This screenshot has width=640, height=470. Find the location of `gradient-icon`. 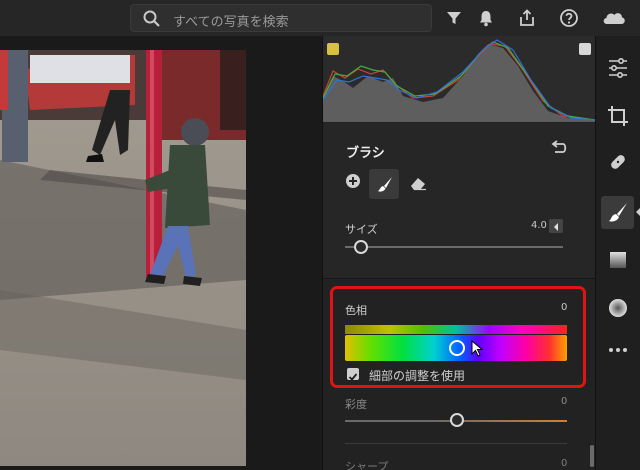

gradient-icon is located at coordinates (618, 260).